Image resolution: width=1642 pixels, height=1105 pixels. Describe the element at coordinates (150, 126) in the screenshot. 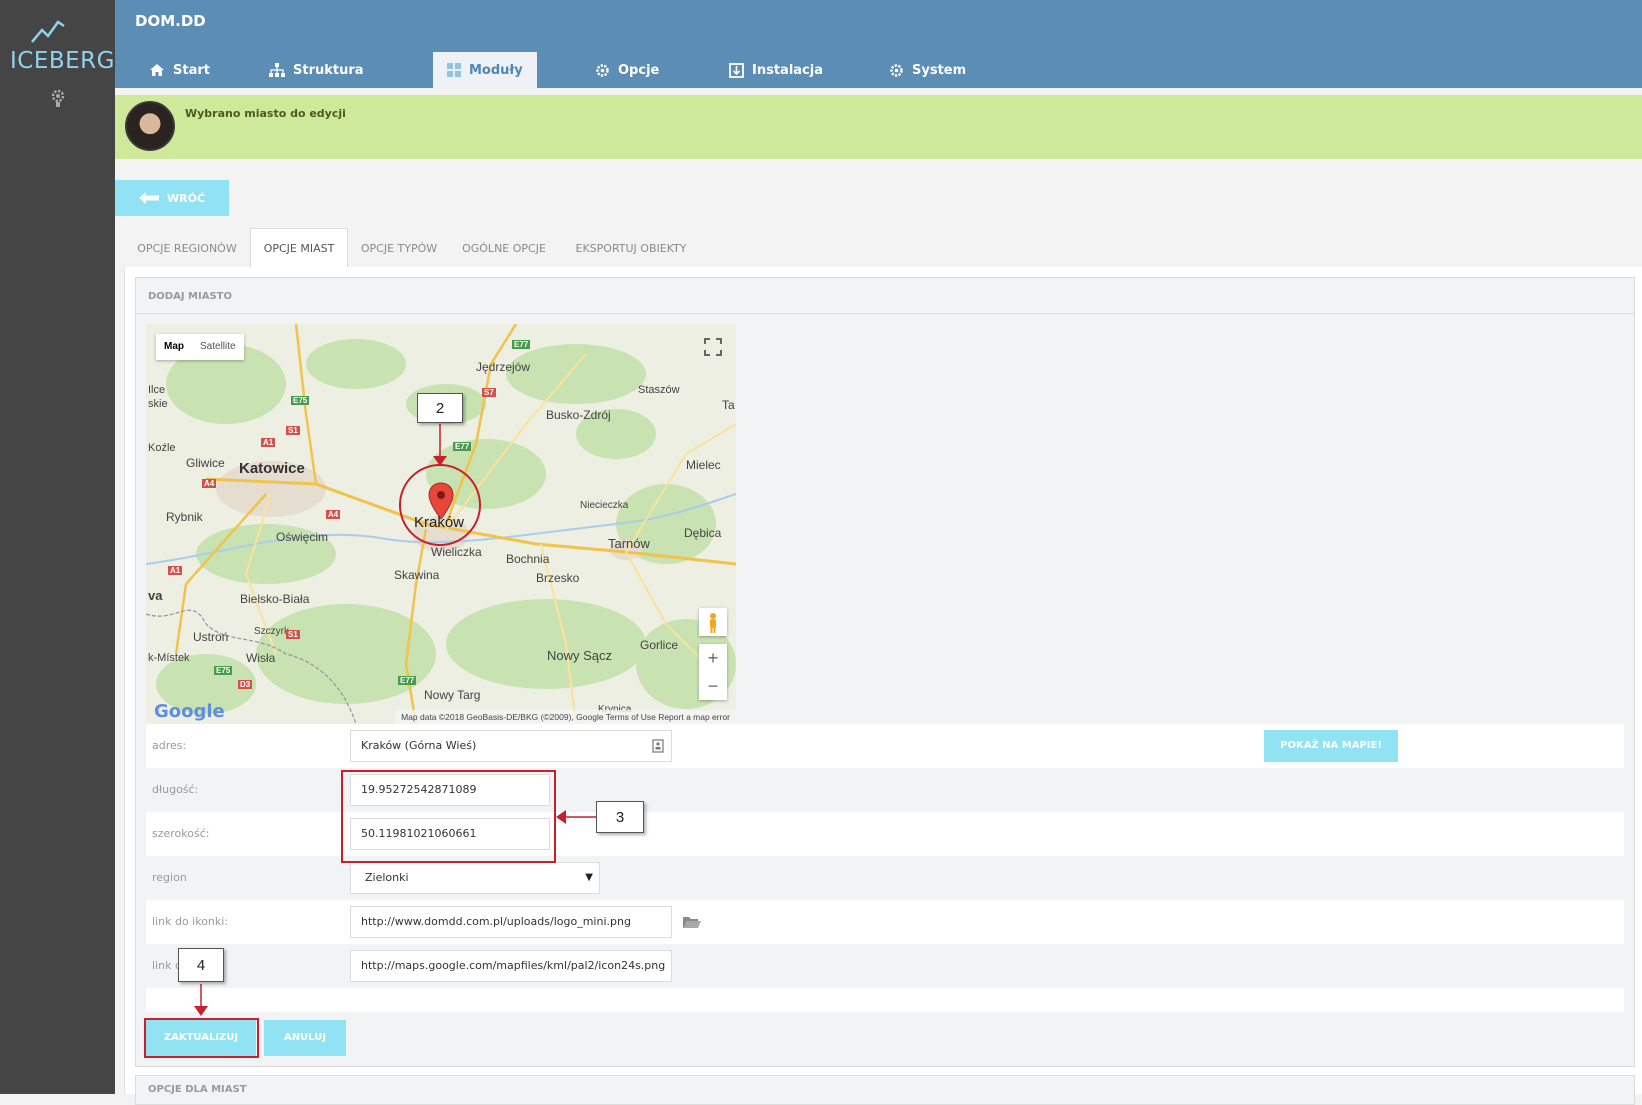

I see `avatar` at that location.